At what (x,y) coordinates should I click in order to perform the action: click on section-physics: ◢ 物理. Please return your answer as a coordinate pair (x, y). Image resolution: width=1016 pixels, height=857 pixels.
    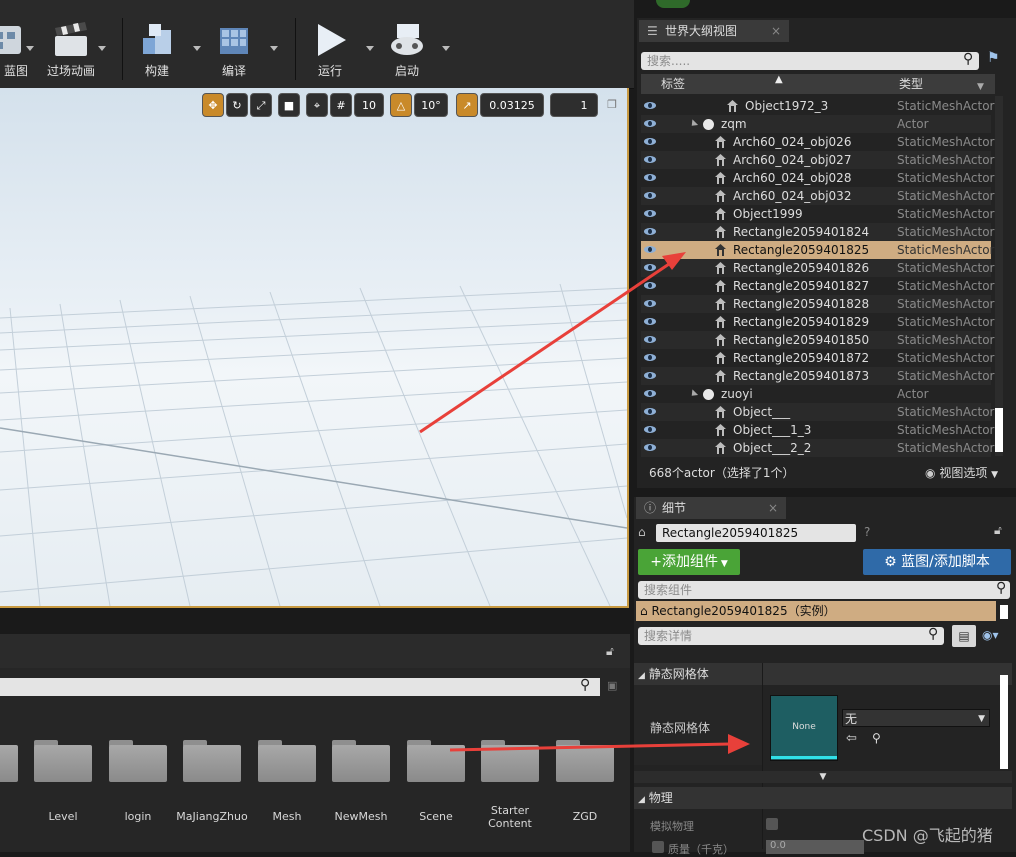
    Looking at the image, I should click on (823, 798).